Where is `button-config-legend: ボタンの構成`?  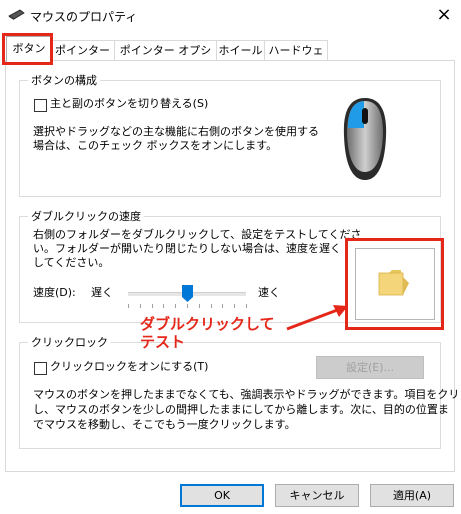 button-config-legend: ボタンの構成 is located at coordinates (64, 80).